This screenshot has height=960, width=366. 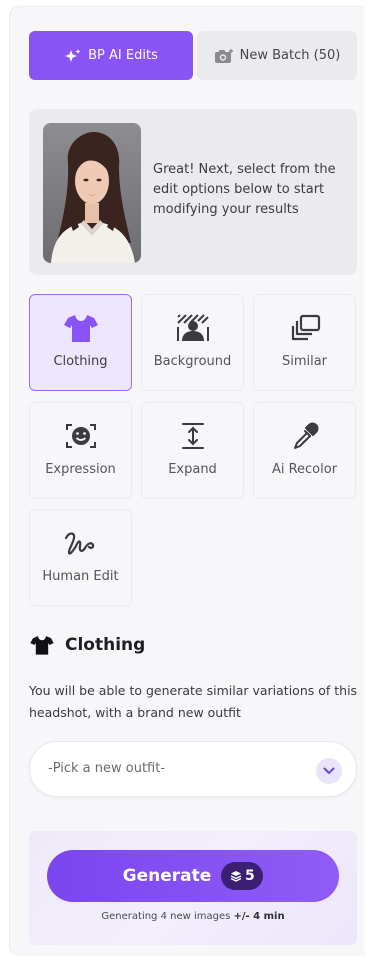 I want to click on eyedropper-icon, so click(x=305, y=436).